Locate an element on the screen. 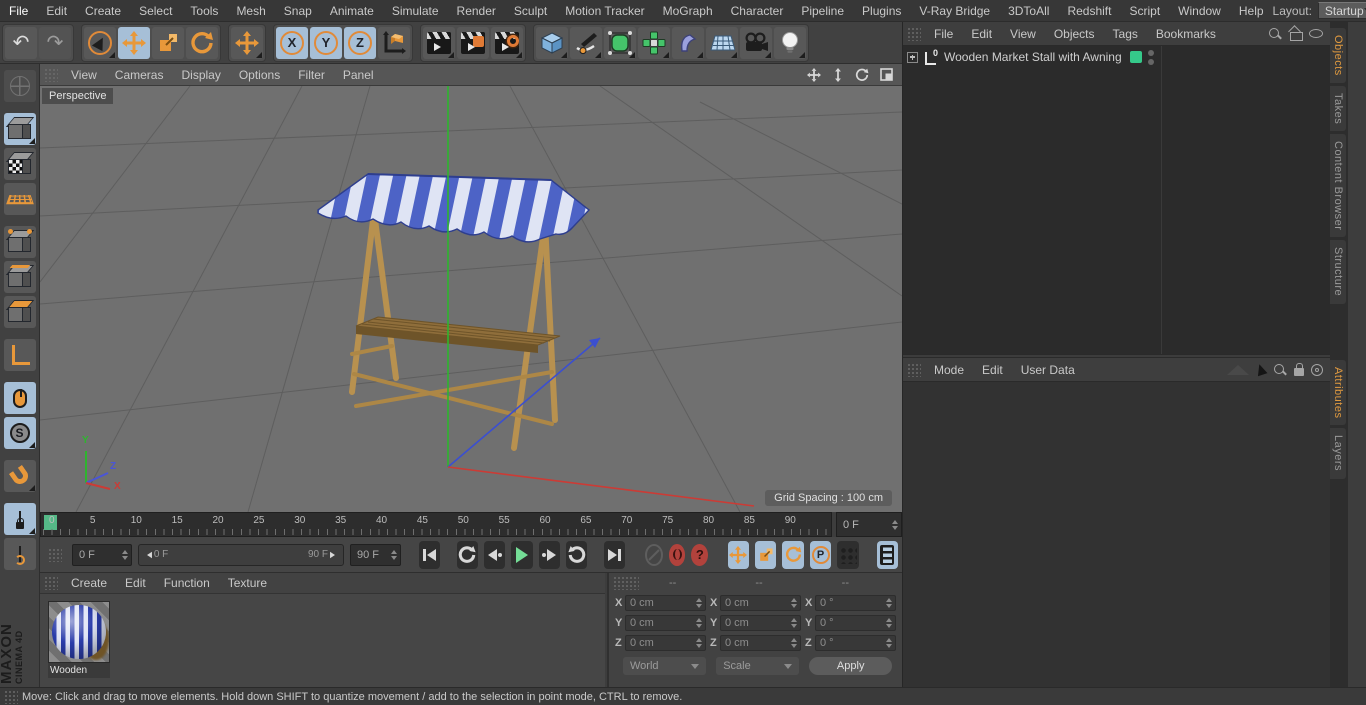 This screenshot has height=705, width=1366. viewport-menu-item: Options is located at coordinates (259, 75).